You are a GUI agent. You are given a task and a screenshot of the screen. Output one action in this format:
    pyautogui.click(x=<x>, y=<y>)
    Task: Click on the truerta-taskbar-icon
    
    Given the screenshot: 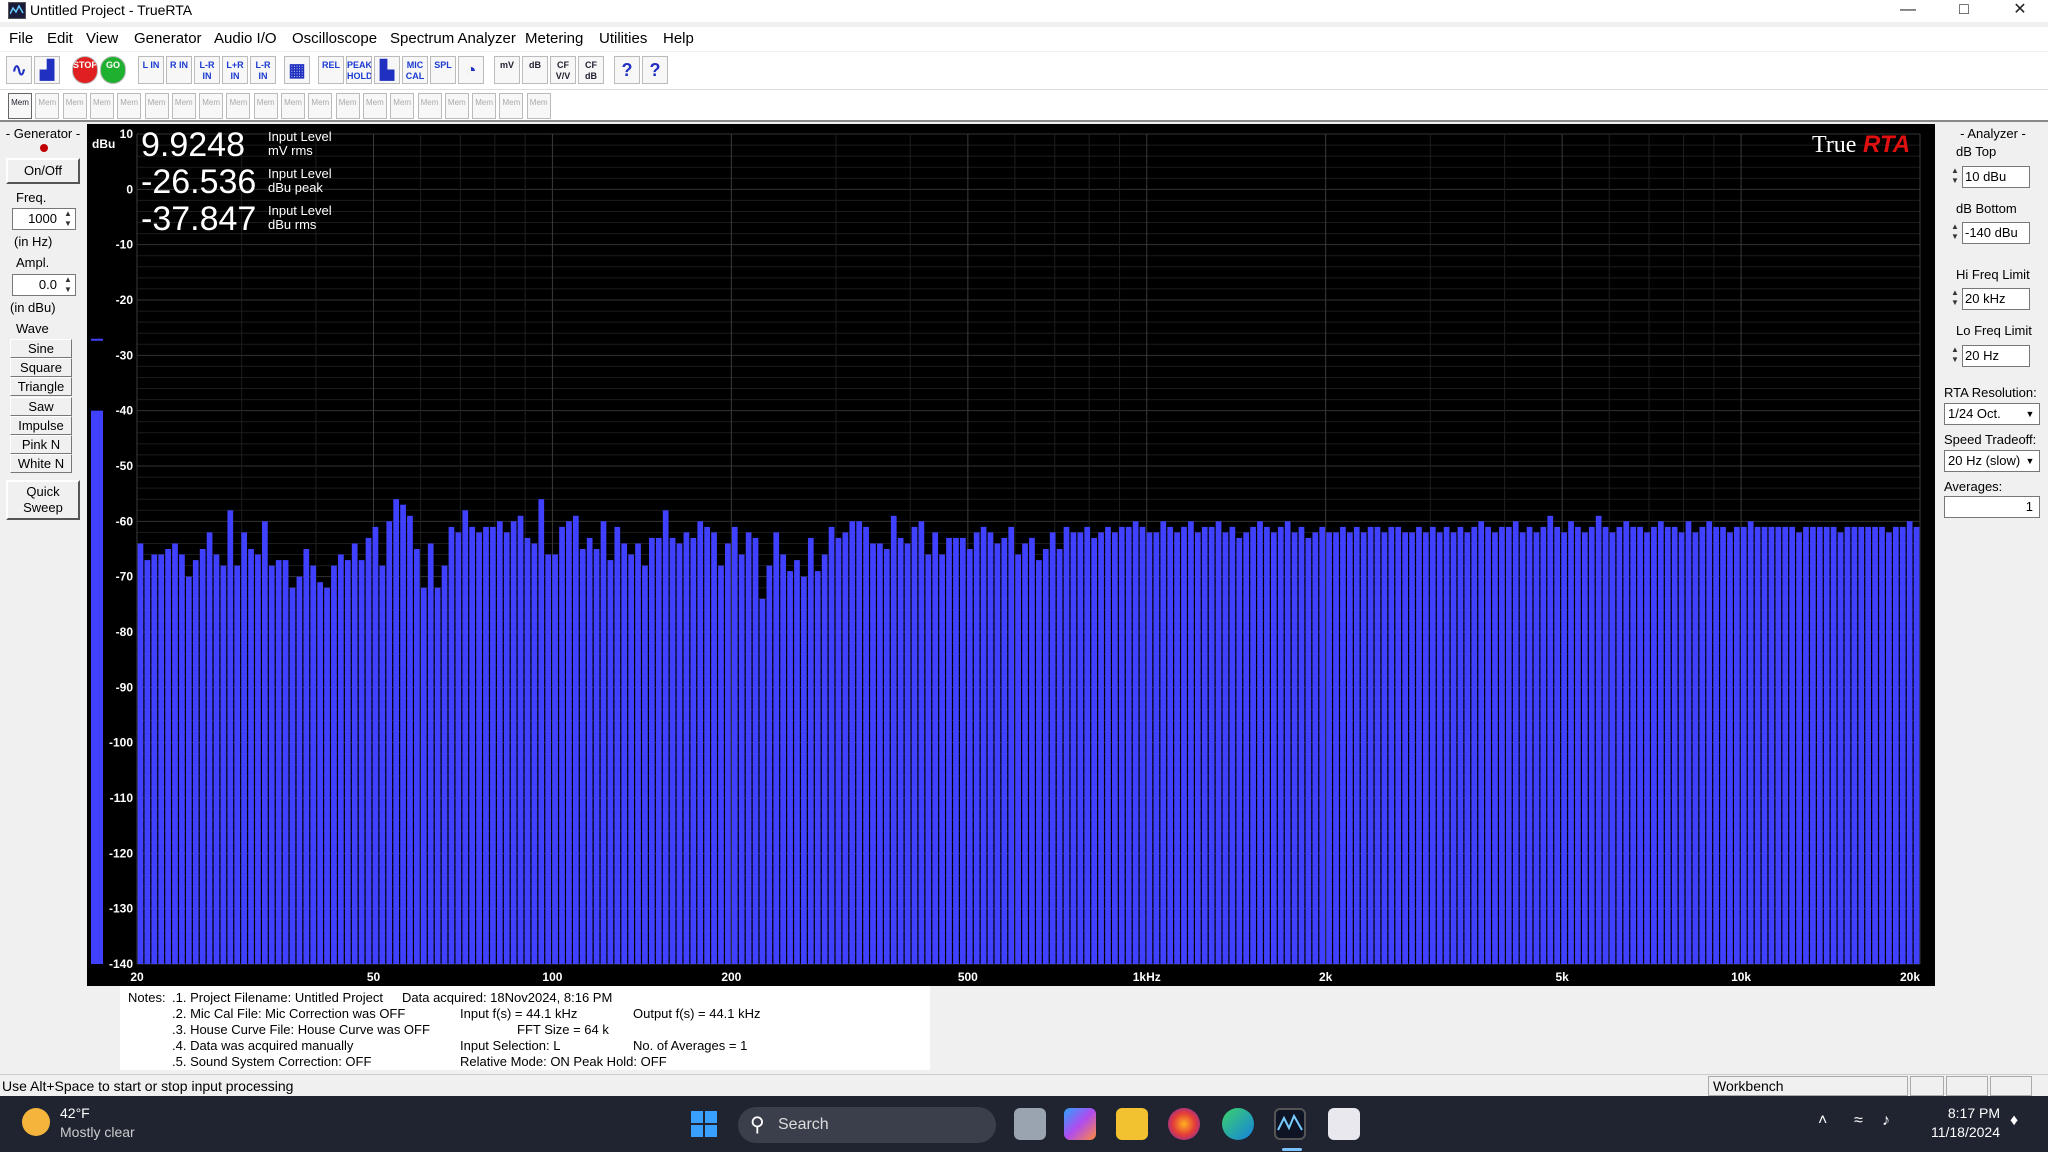 What is the action you would take?
    pyautogui.click(x=1290, y=1124)
    